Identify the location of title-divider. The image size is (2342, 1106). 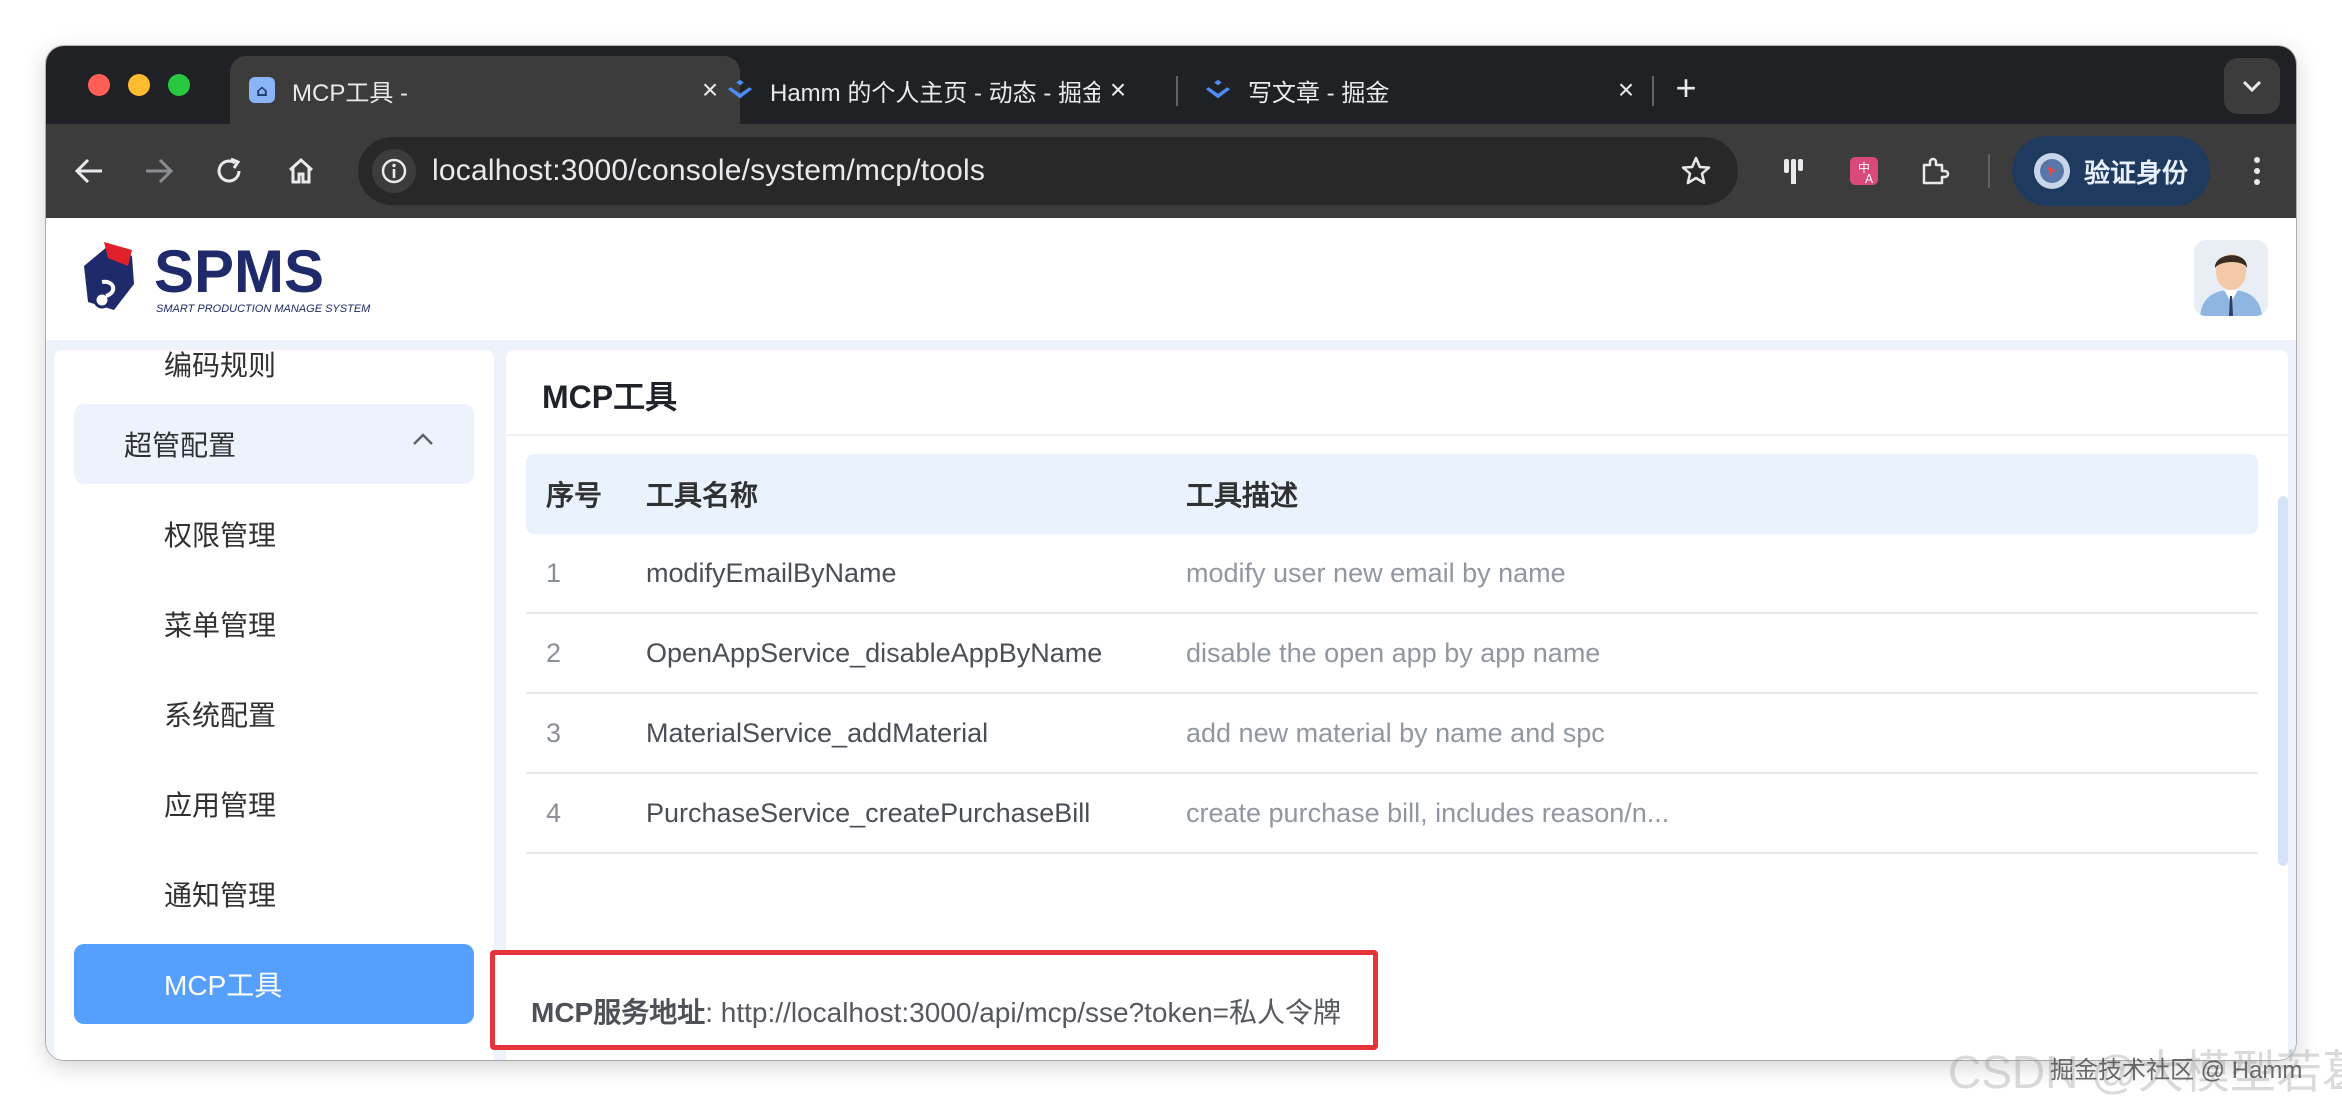
(1397, 435).